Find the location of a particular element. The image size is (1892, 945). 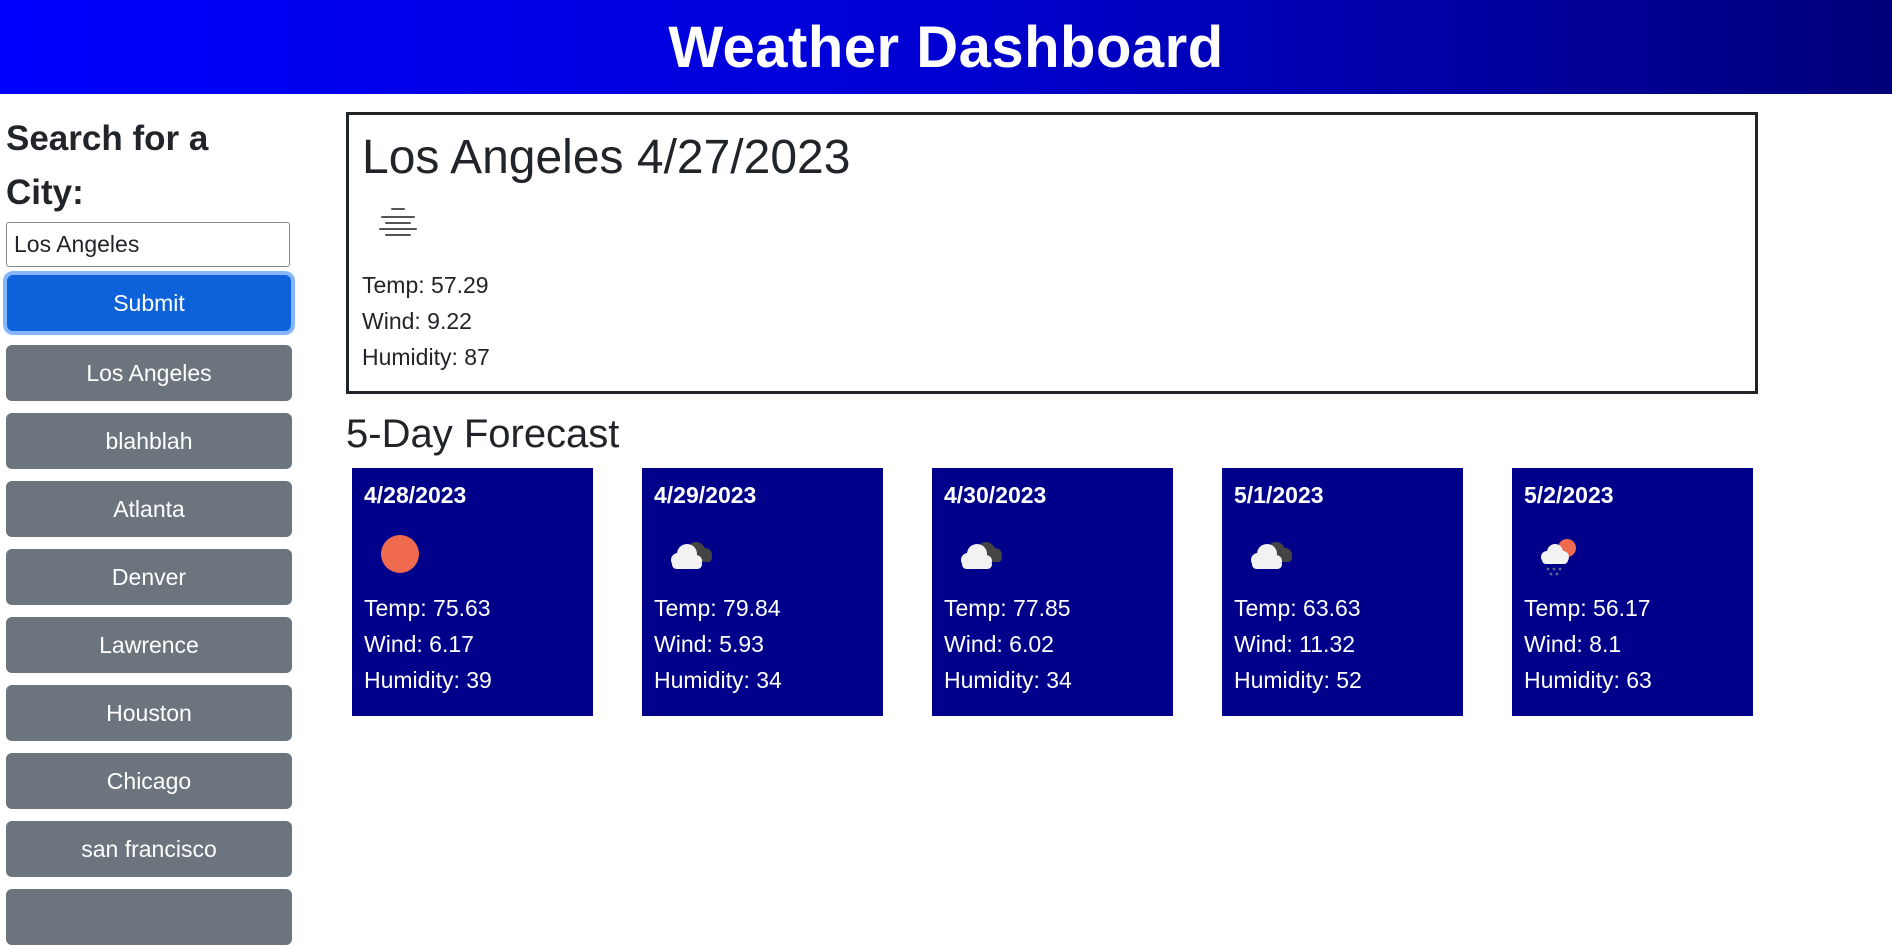

rain-sun-icon is located at coordinates (1560, 554).